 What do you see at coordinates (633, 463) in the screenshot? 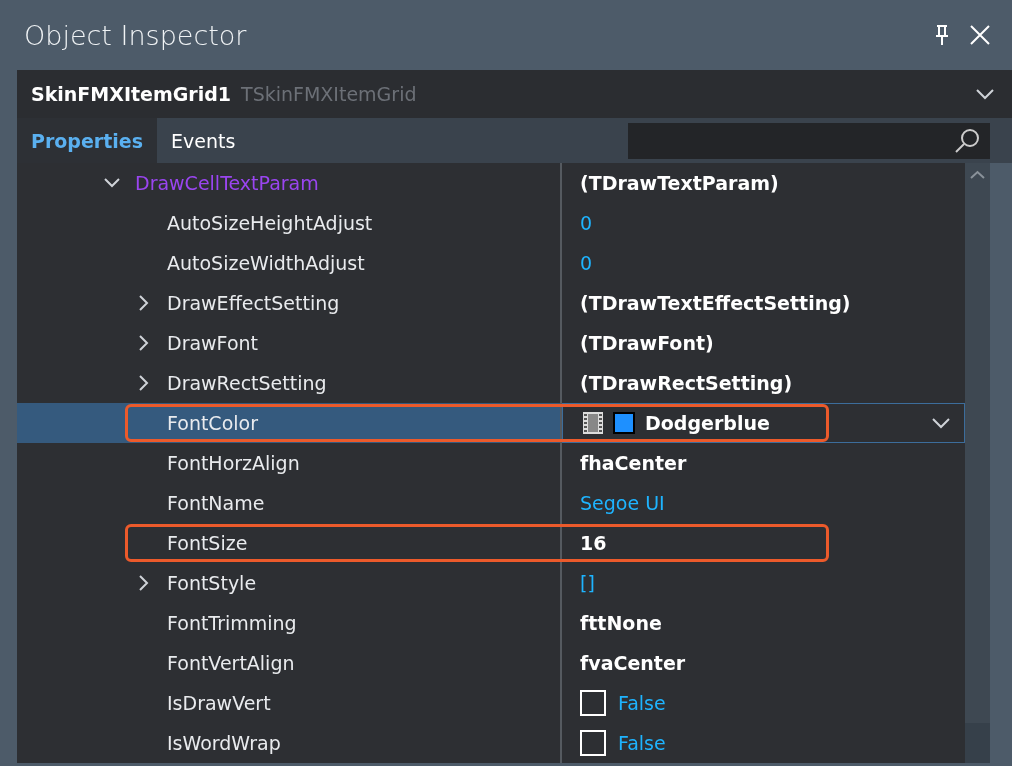
I see `property-value: fhaCenter` at bounding box center [633, 463].